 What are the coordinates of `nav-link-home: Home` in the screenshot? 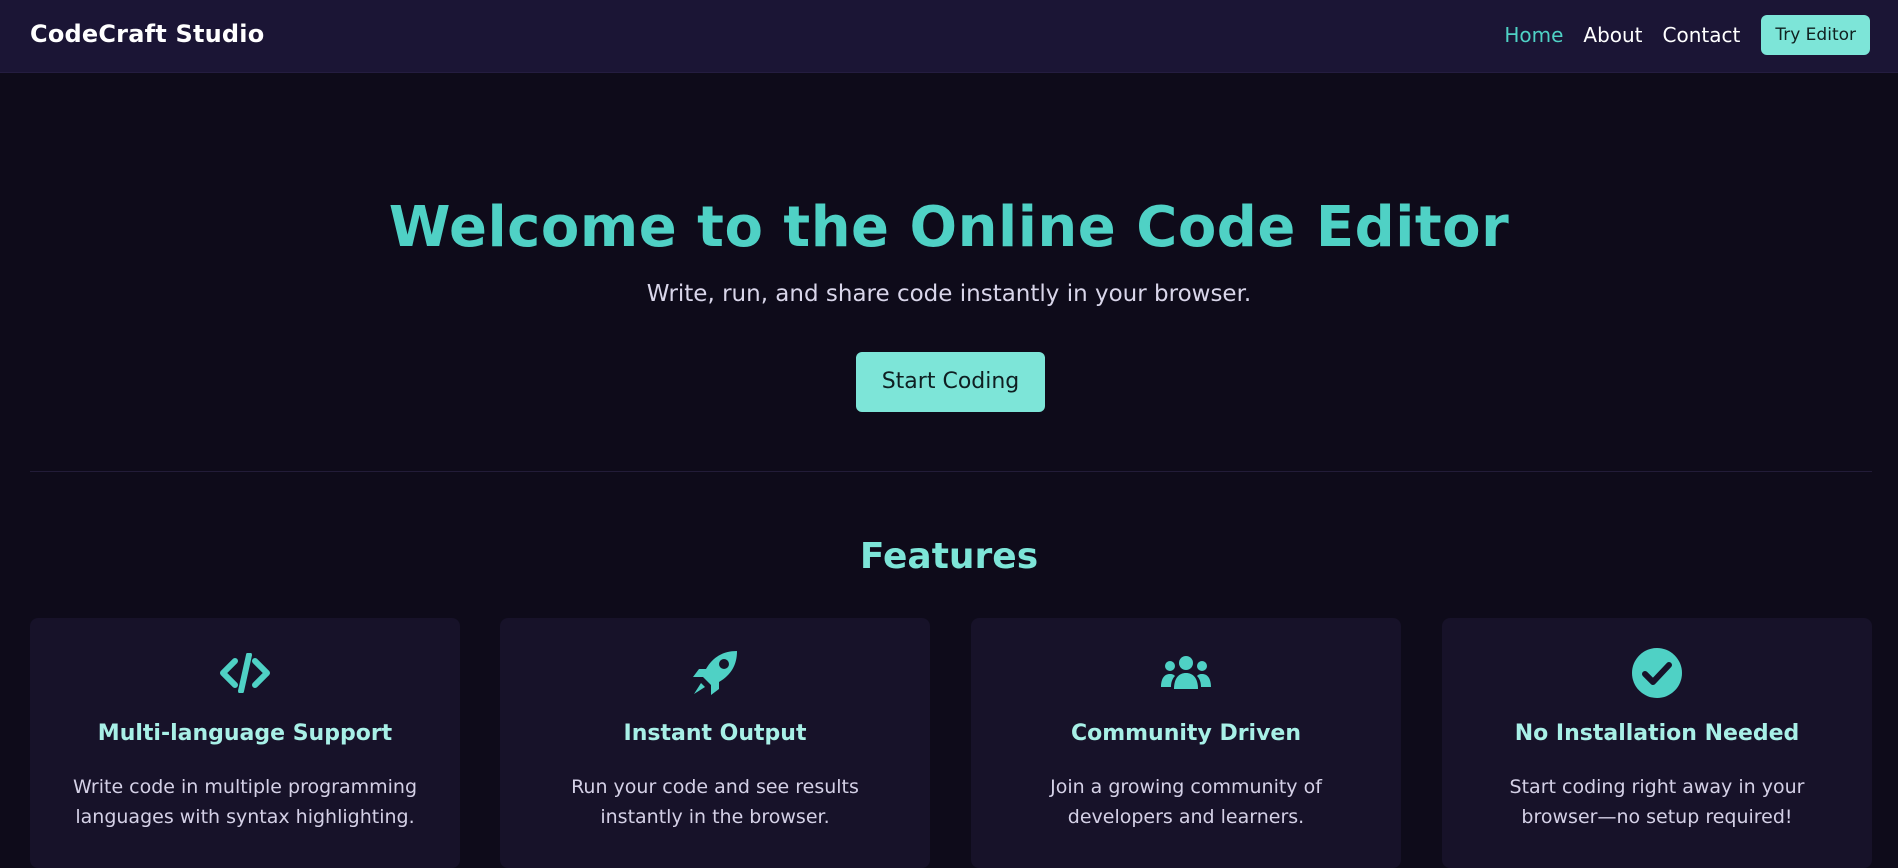 It's located at (1533, 35).